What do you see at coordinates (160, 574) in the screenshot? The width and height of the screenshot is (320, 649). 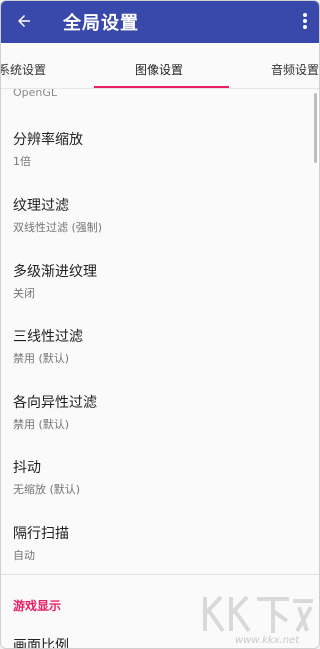 I see `section-divider` at bounding box center [160, 574].